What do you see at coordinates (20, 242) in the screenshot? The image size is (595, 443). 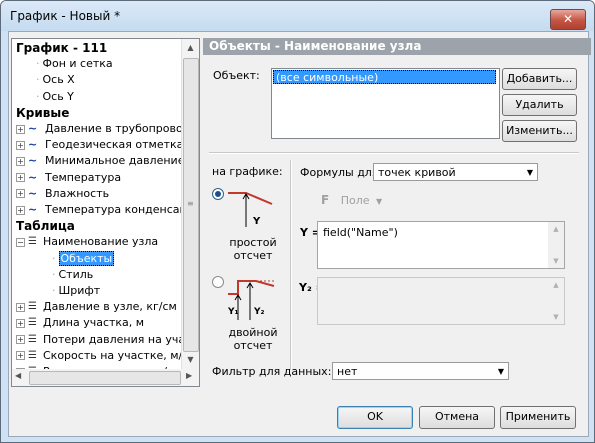 I see `collapse-icon: −` at bounding box center [20, 242].